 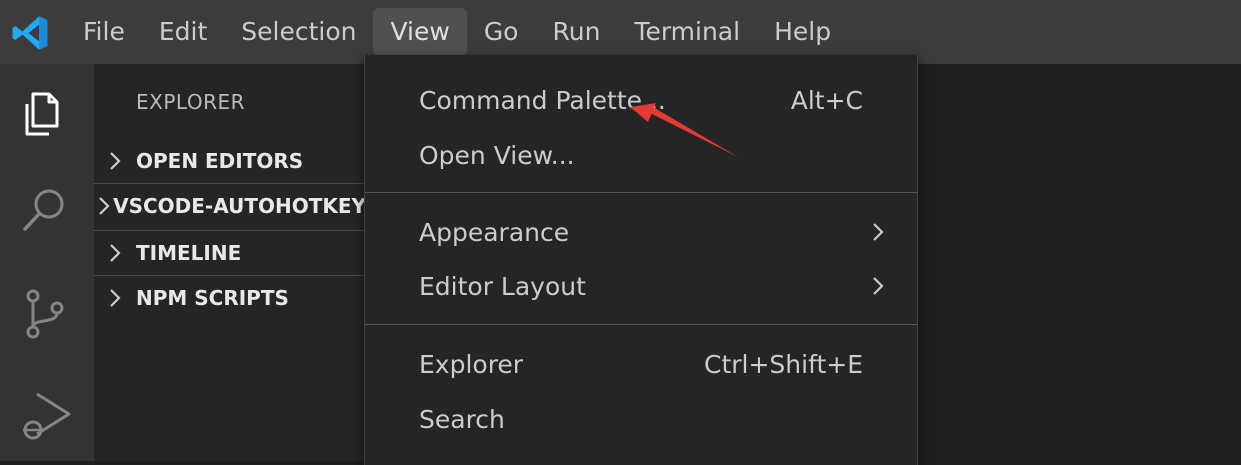 What do you see at coordinates (189, 253) in the screenshot?
I see `section-label: TIMELINE` at bounding box center [189, 253].